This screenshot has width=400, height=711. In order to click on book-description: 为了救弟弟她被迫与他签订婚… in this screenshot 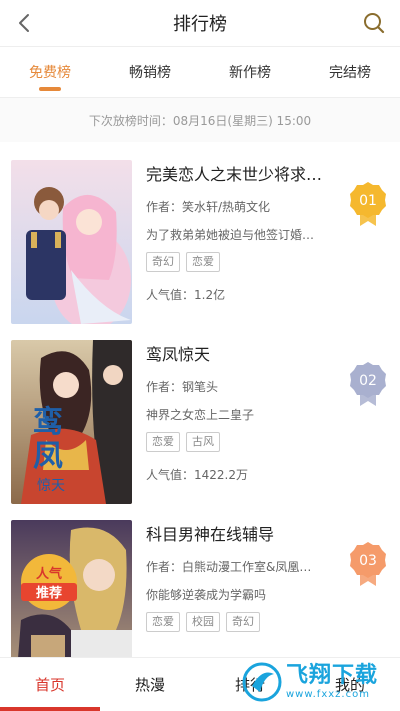, I will do `click(230, 235)`.